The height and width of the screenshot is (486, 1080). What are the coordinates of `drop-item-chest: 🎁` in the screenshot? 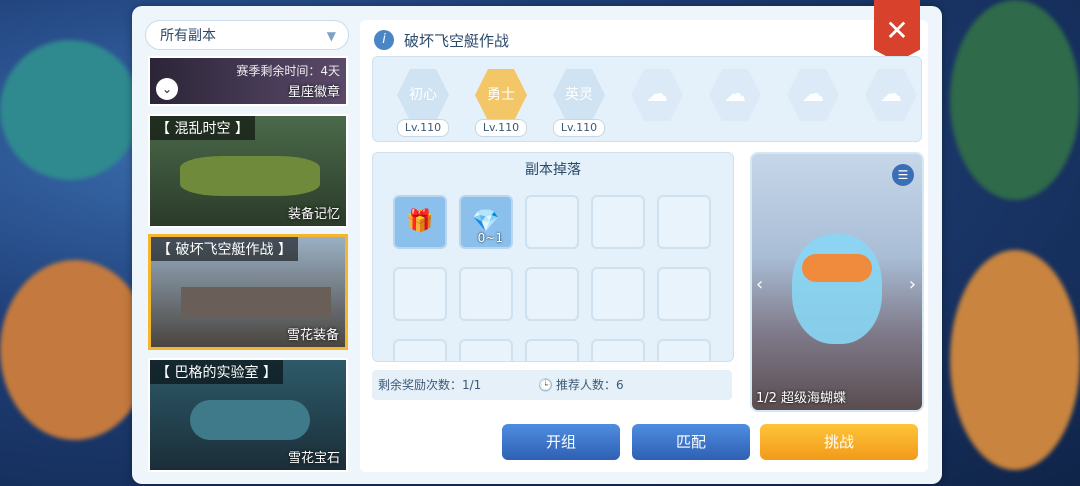 It's located at (420, 222).